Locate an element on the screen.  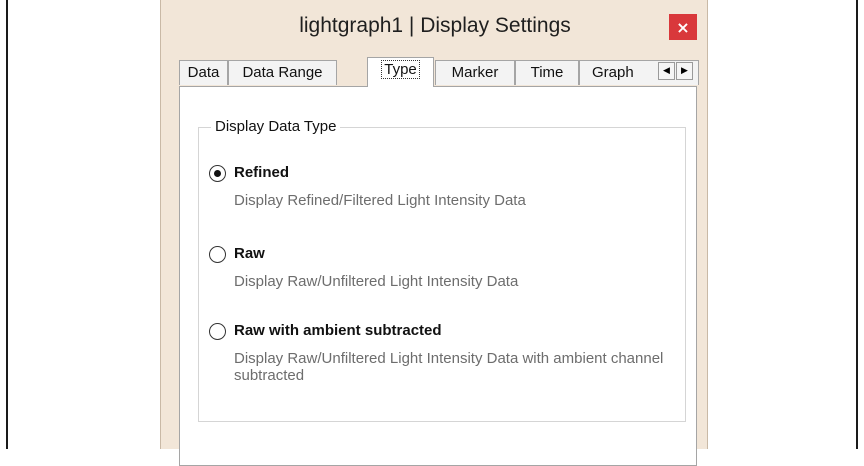
tab-scroll-left-button: ◀ is located at coordinates (666, 71).